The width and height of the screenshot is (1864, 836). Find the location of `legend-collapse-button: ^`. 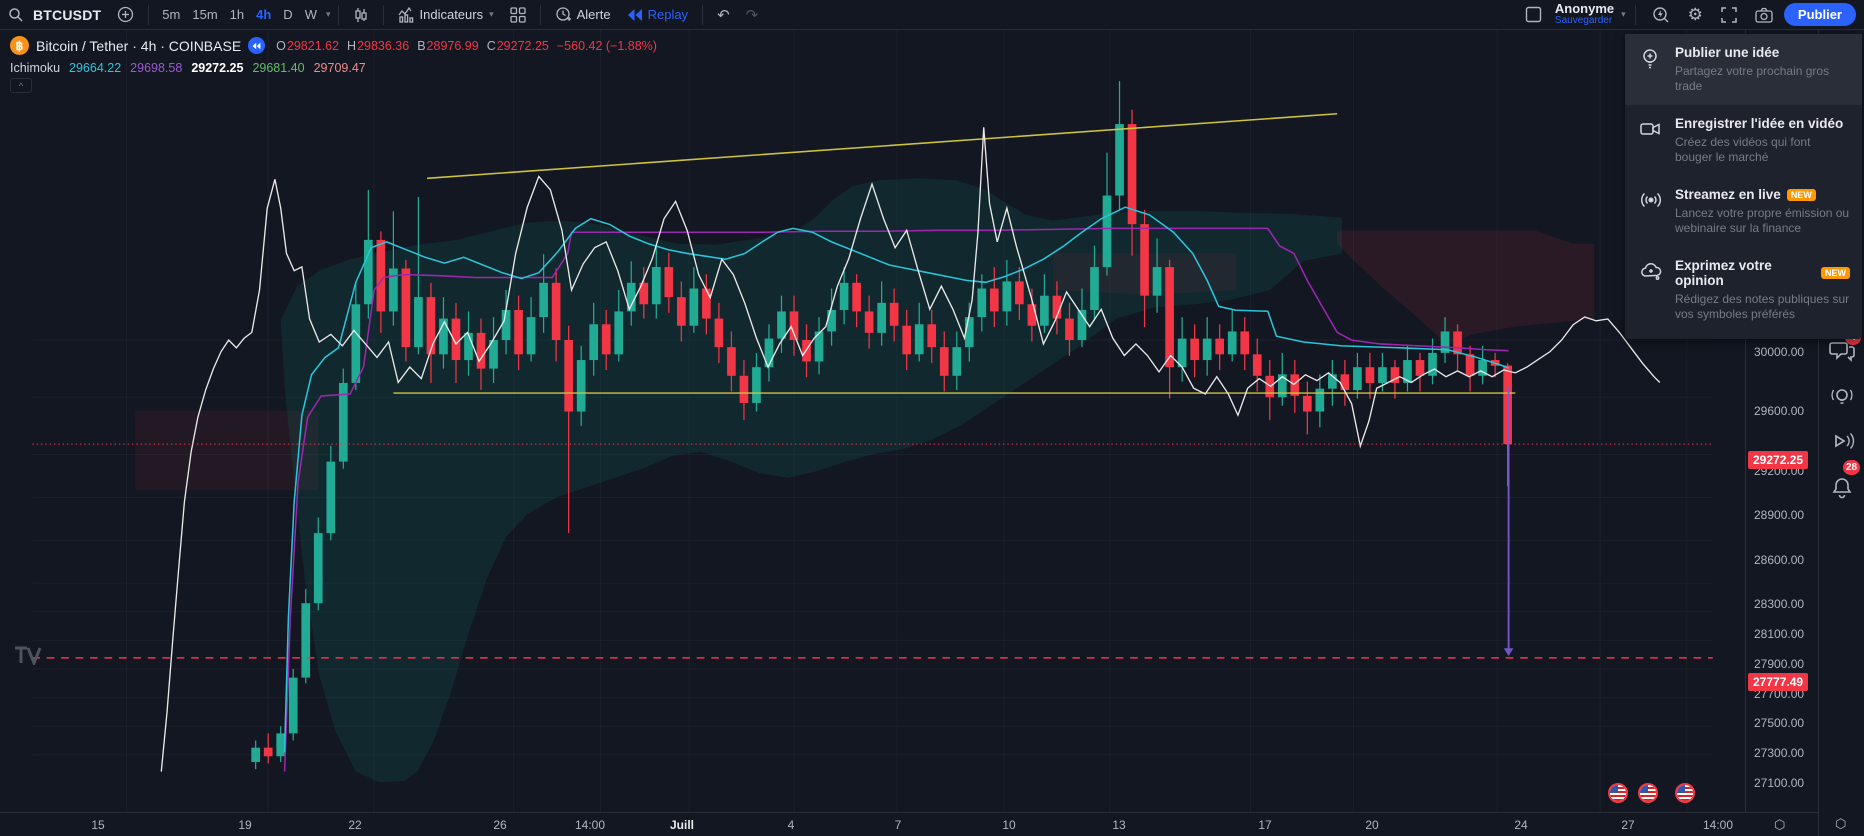

legend-collapse-button: ^ is located at coordinates (21, 85).